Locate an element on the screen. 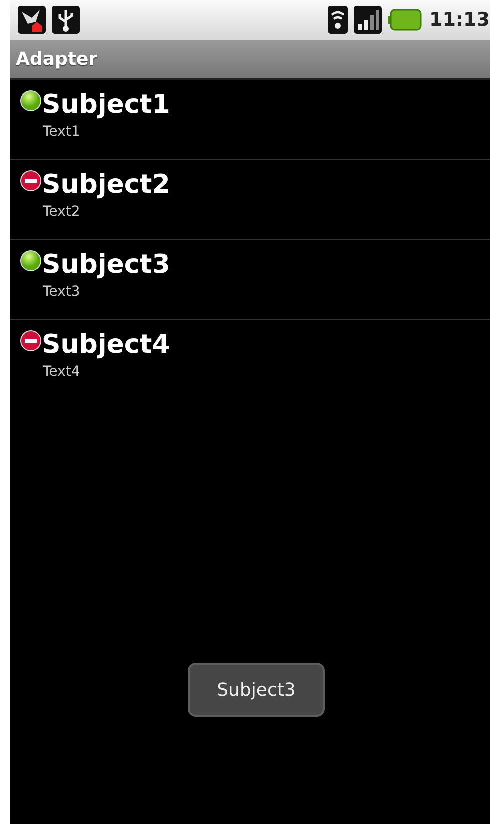 The image size is (490, 824). list-item: Subject4 Text4 is located at coordinates (250, 360).